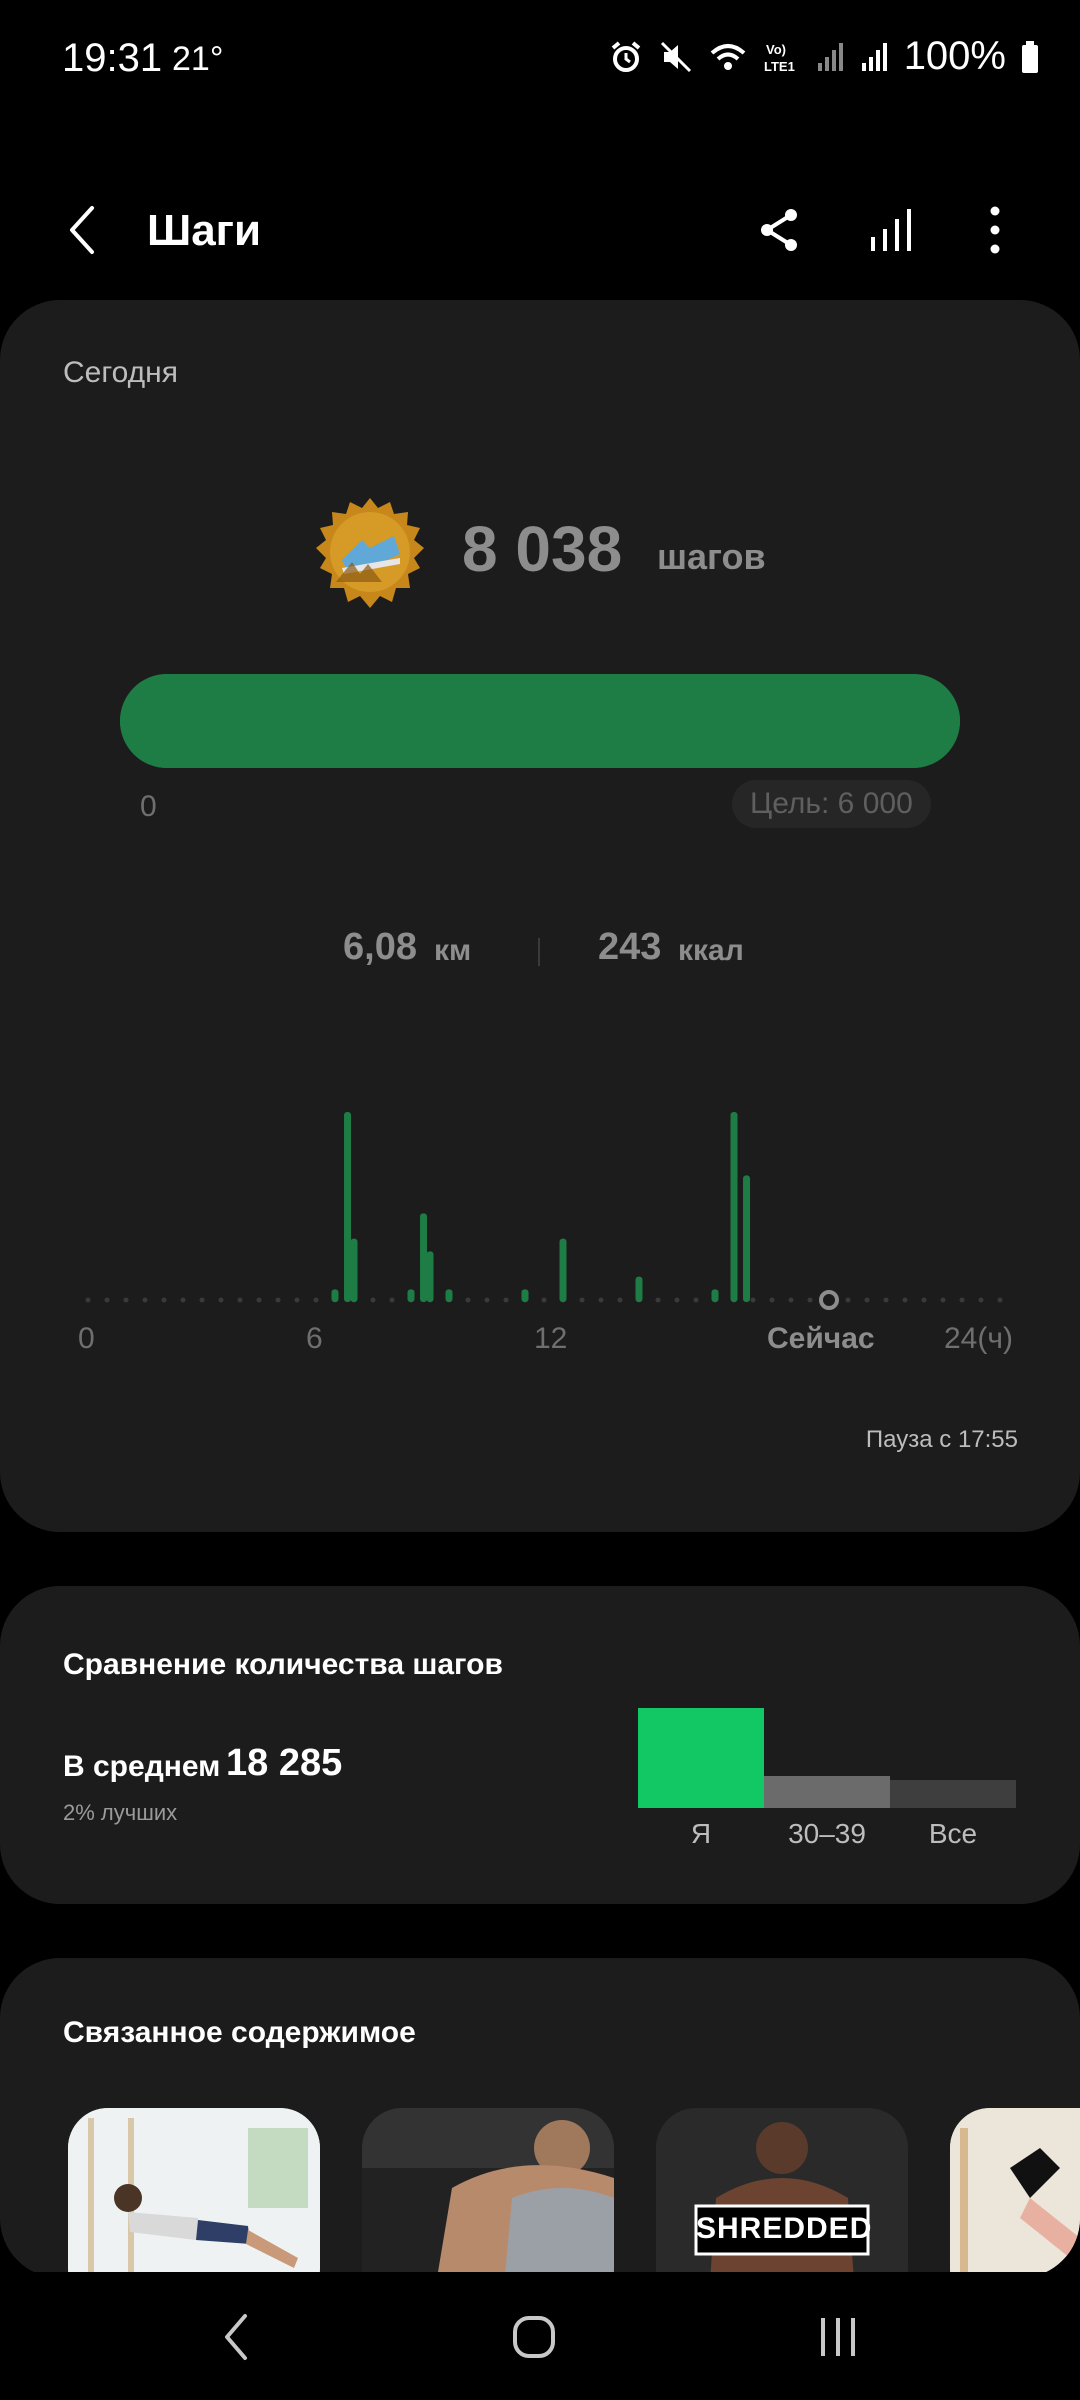 Image resolution: width=1080 pixels, height=2400 pixels. What do you see at coordinates (1030, 56) in the screenshot?
I see `battery-icon` at bounding box center [1030, 56].